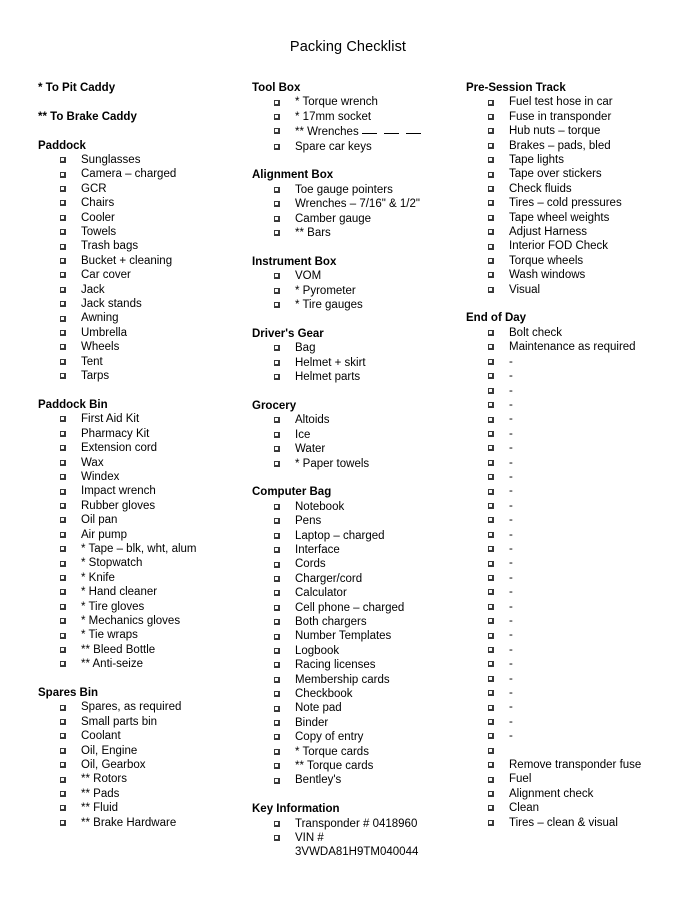 This screenshot has height=900, width=696. I want to click on checklist-item: Fuel, so click(578, 779).